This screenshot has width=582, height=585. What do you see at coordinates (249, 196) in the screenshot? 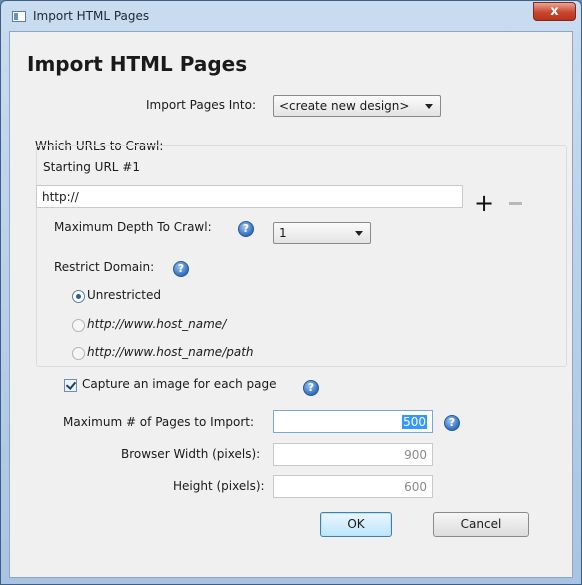
I see `starting-url-input: http://` at bounding box center [249, 196].